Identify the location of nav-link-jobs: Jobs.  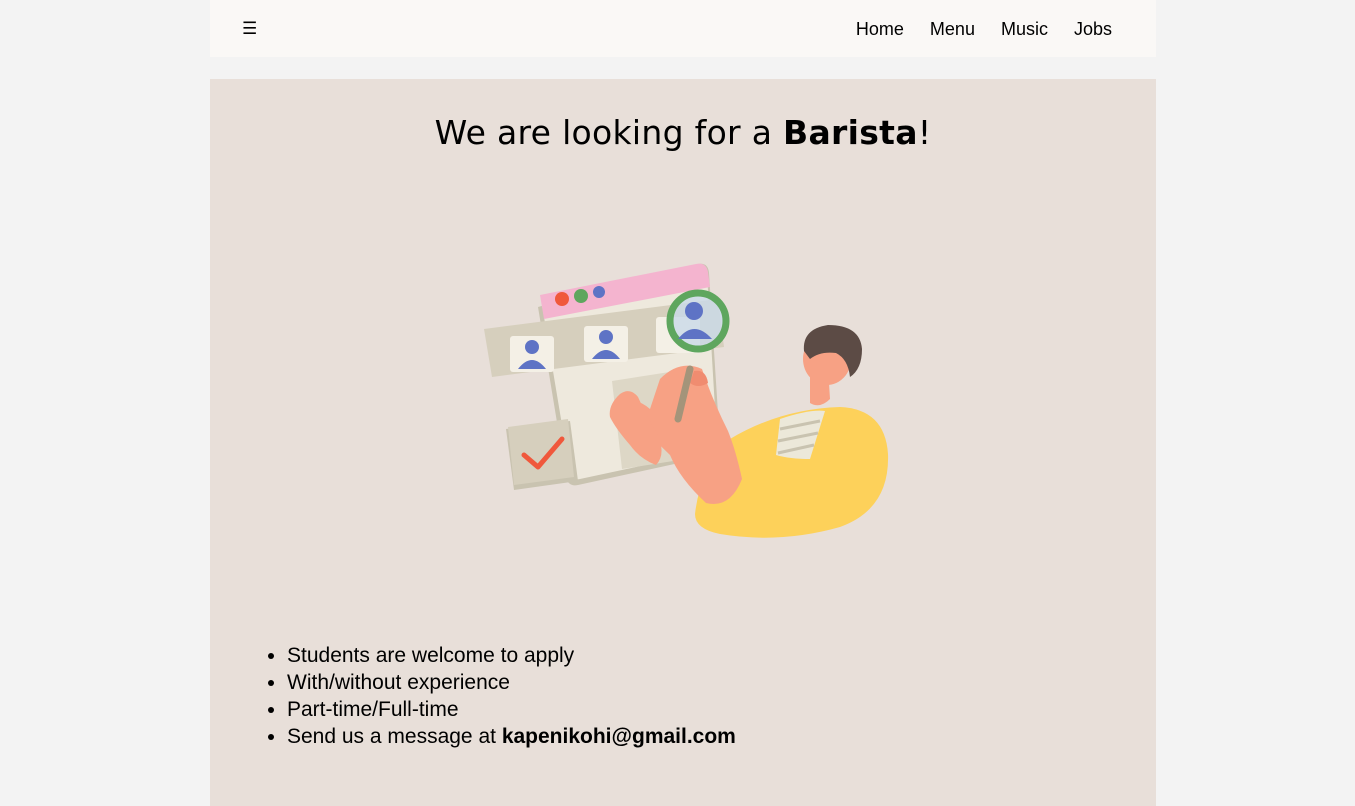
(1093, 29).